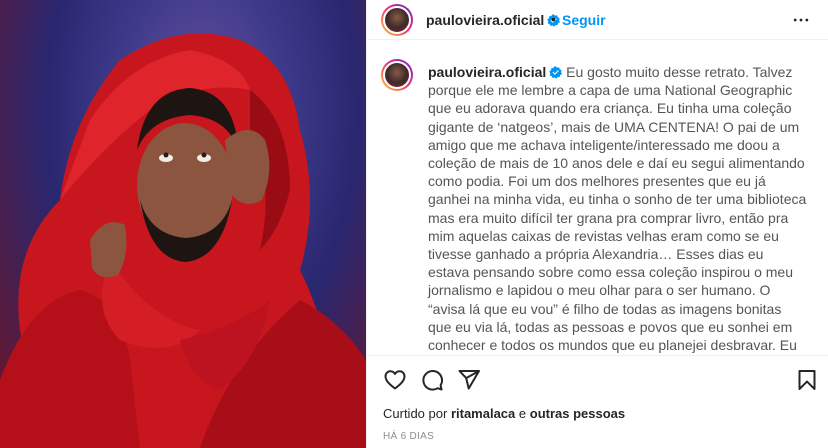 The image size is (828, 448). Describe the element at coordinates (597, 377) in the screenshot. I see `post-actions-bar` at that location.